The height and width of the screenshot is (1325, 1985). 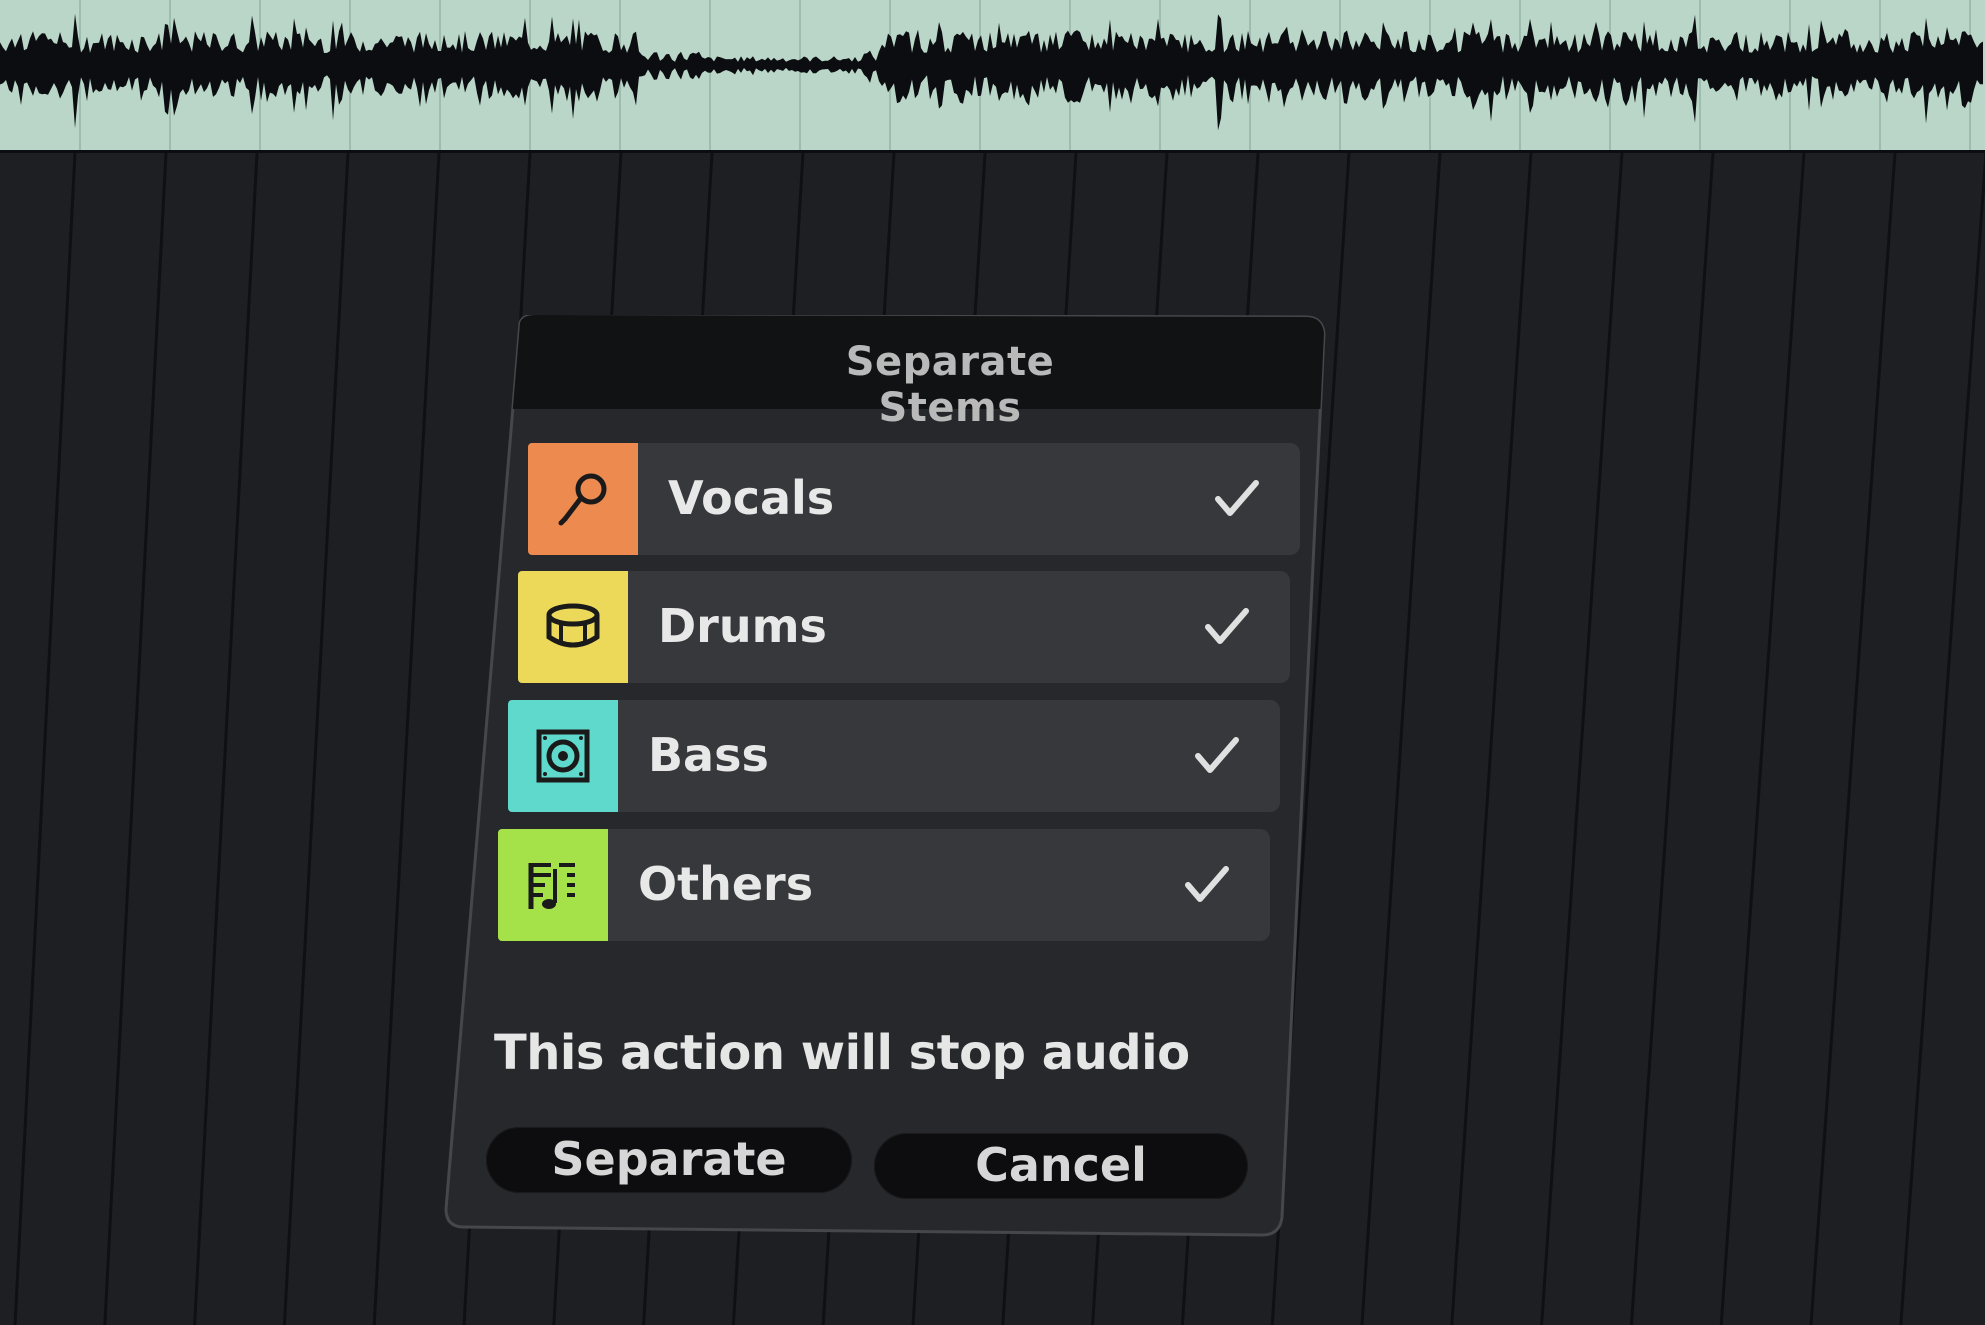 I want to click on others-color-swatch, so click(x=553, y=885).